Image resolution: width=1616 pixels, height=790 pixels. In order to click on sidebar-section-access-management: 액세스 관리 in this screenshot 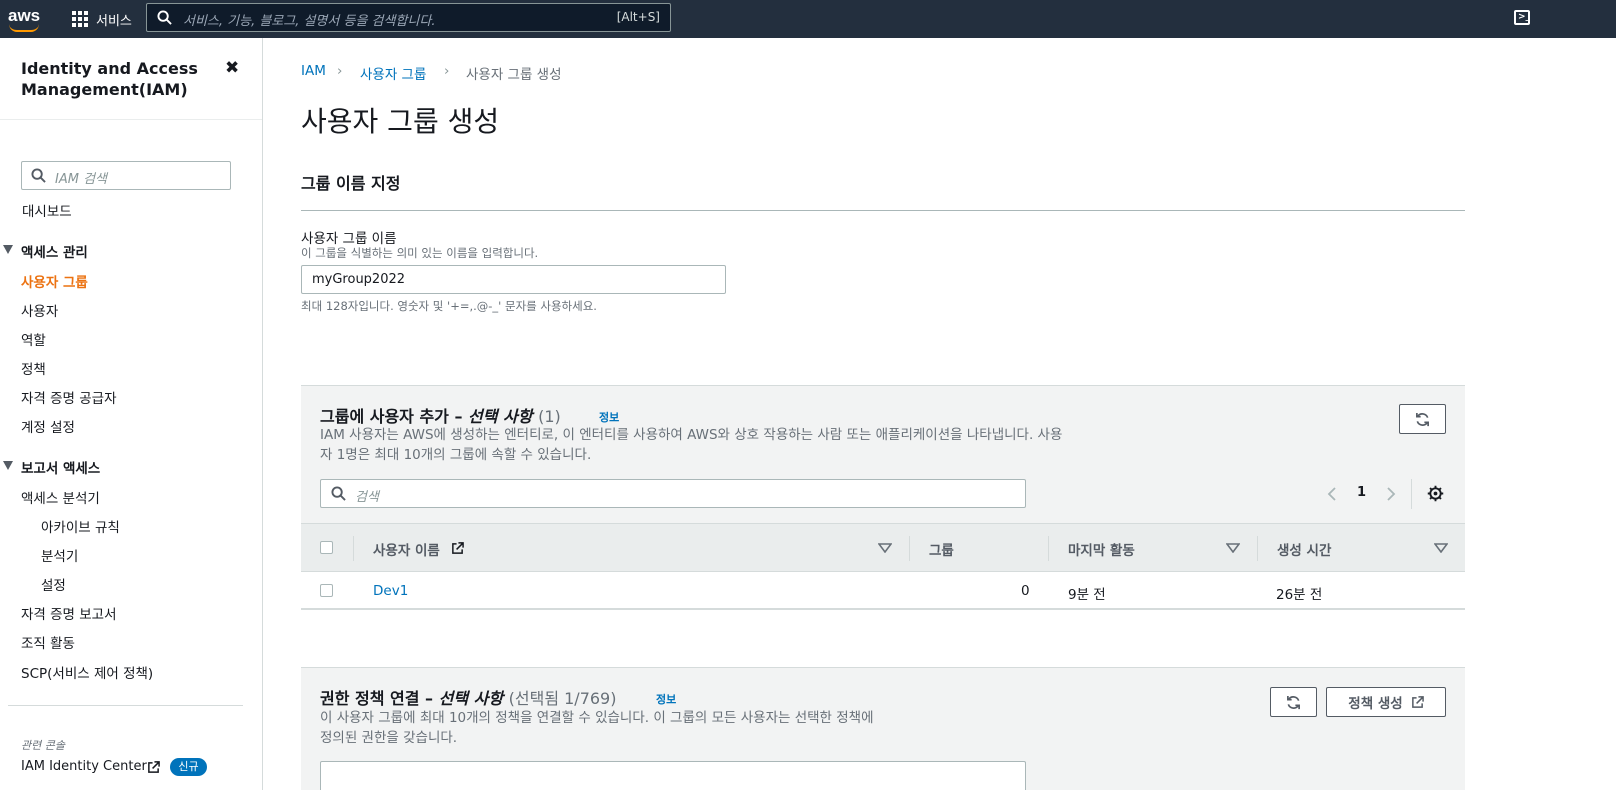, I will do `click(54, 251)`.